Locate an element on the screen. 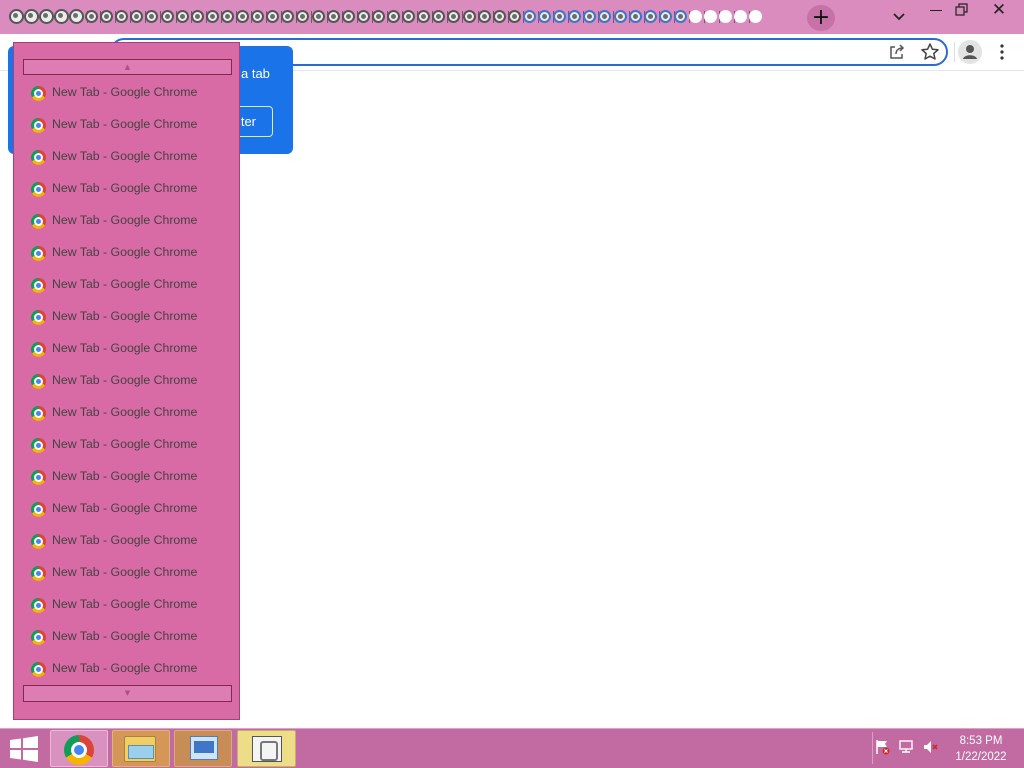 The image size is (1024, 768). restore-icon is located at coordinates (962, 10).